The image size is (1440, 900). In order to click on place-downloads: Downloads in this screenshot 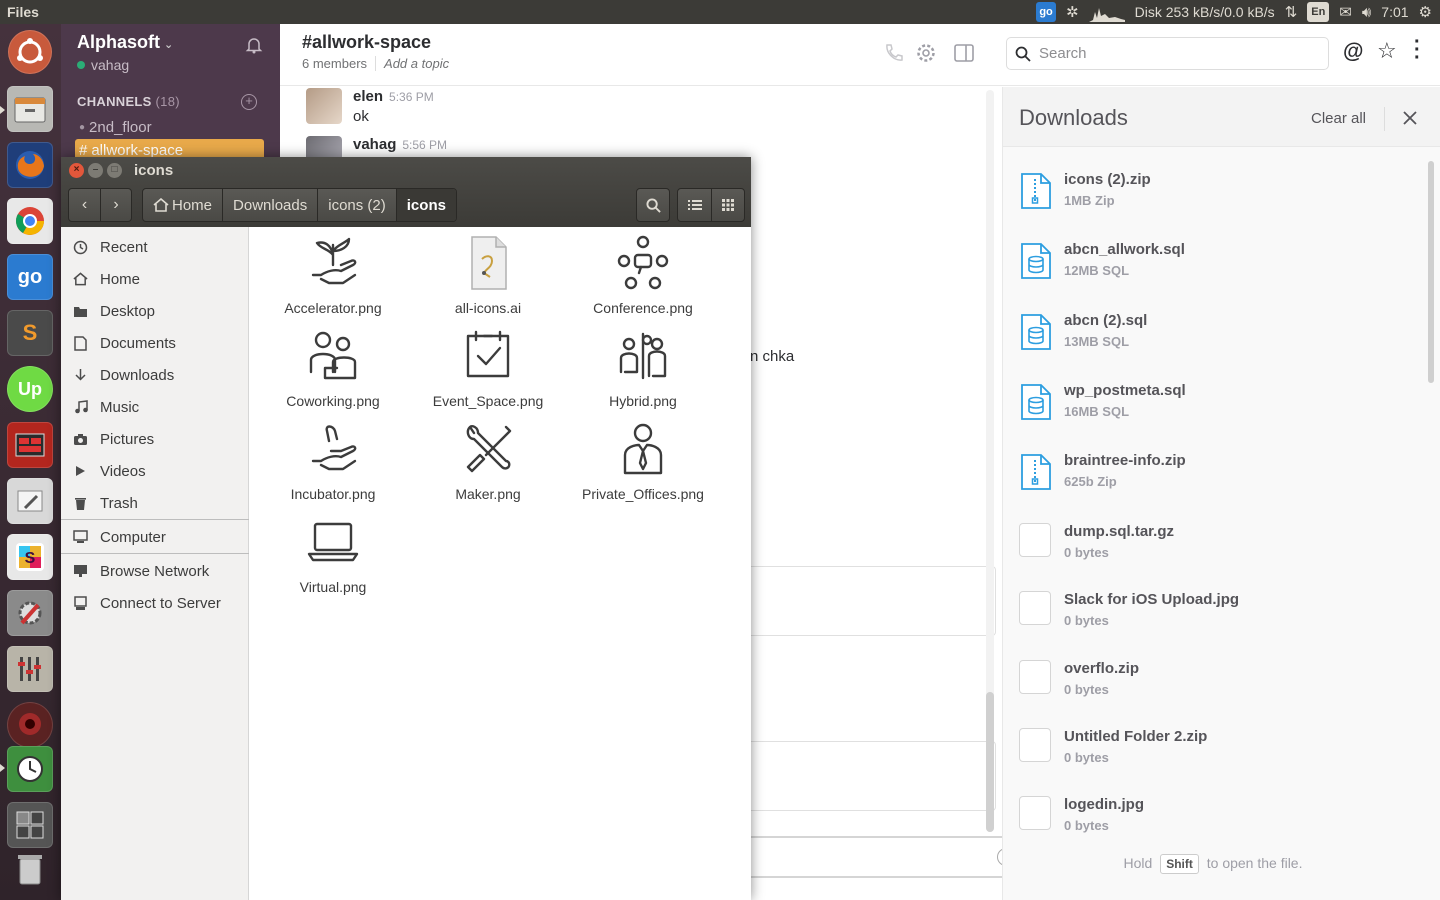, I will do `click(155, 375)`.